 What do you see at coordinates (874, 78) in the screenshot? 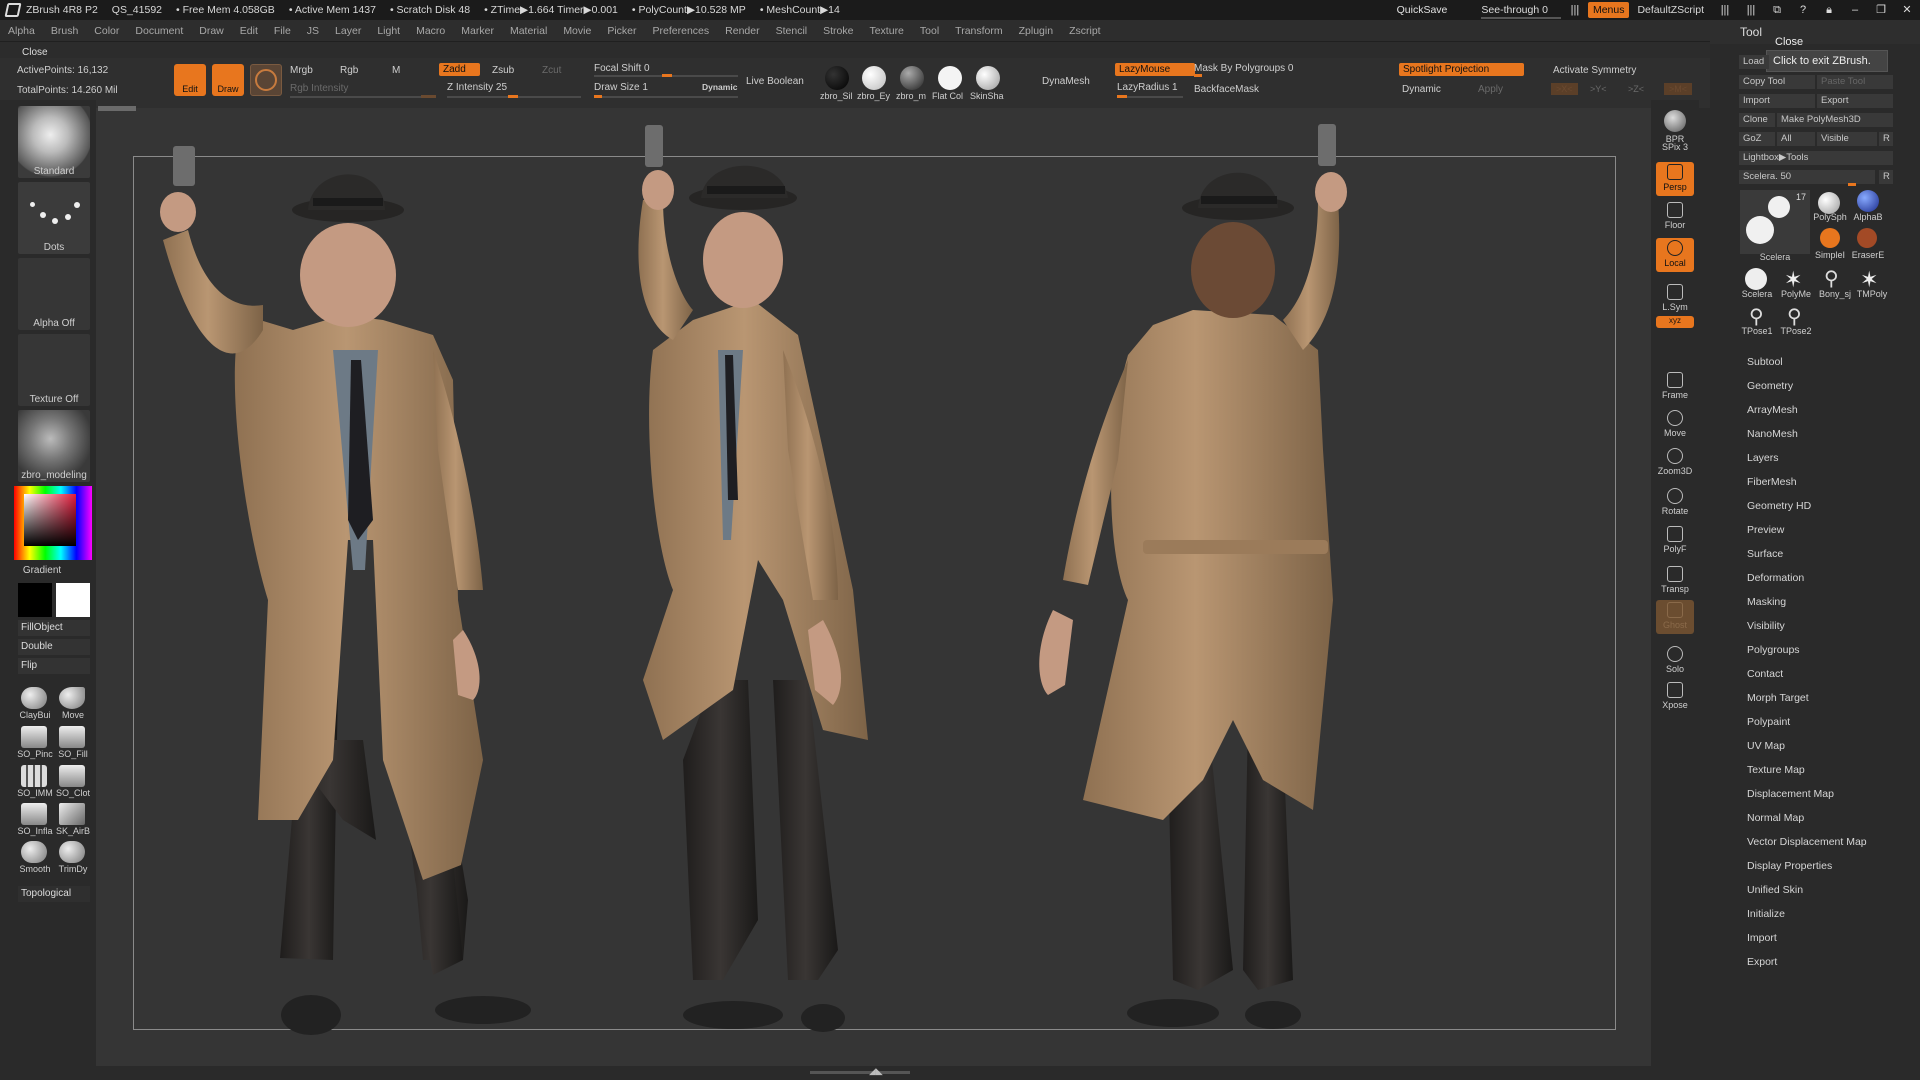
I see `material-zbro-ey-icon` at bounding box center [874, 78].